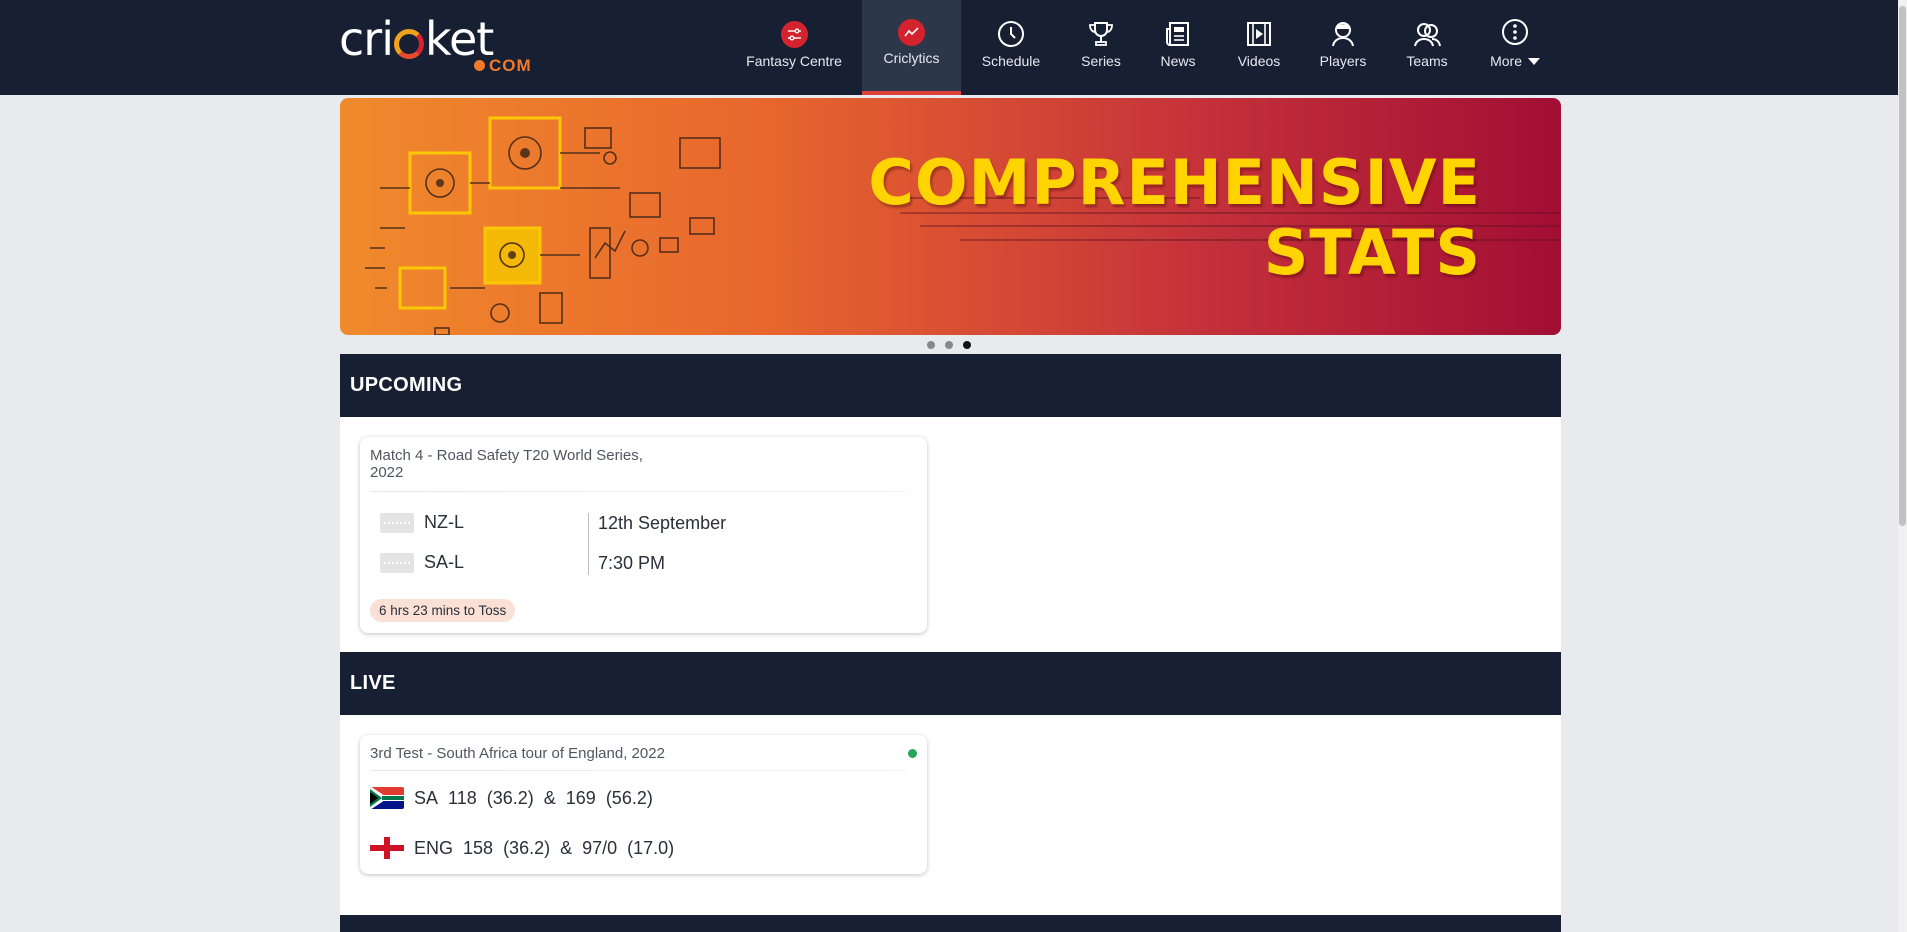 The width and height of the screenshot is (1907, 932). What do you see at coordinates (1174, 217) in the screenshot?
I see `banner-headline: COMPREHENSIVE STATS` at bounding box center [1174, 217].